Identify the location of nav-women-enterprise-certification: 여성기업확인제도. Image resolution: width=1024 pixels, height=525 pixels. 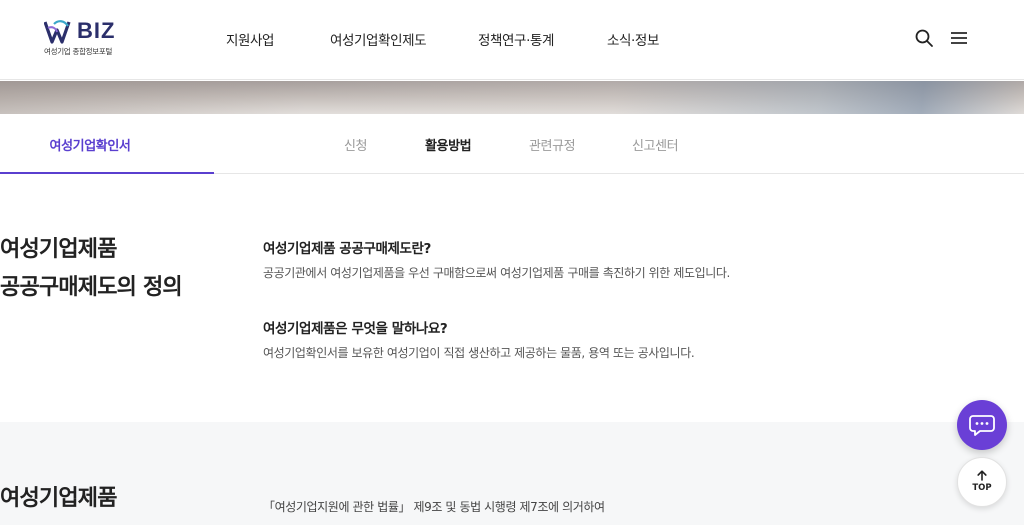
(378, 39).